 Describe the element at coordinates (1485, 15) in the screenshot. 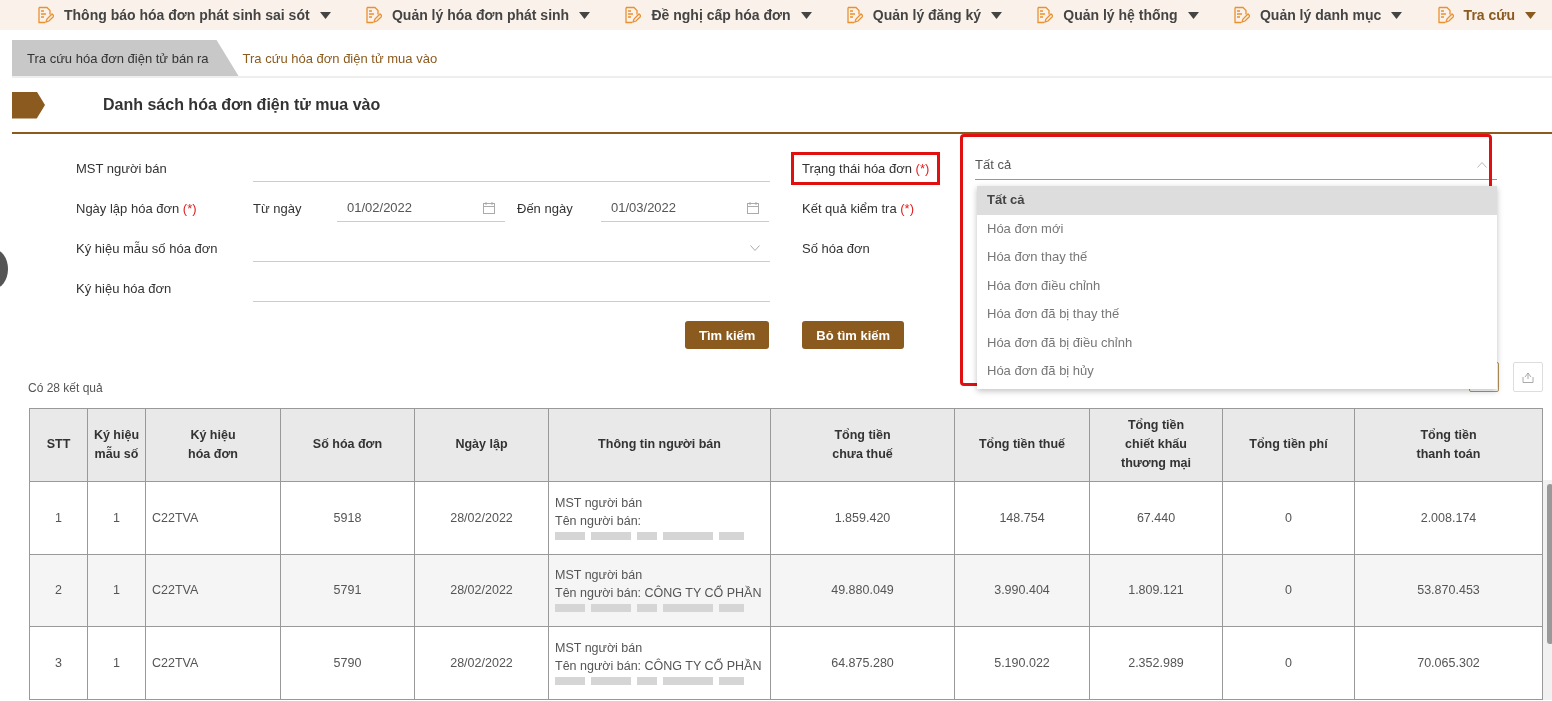

I see `menu-item: Tra cứu` at that location.